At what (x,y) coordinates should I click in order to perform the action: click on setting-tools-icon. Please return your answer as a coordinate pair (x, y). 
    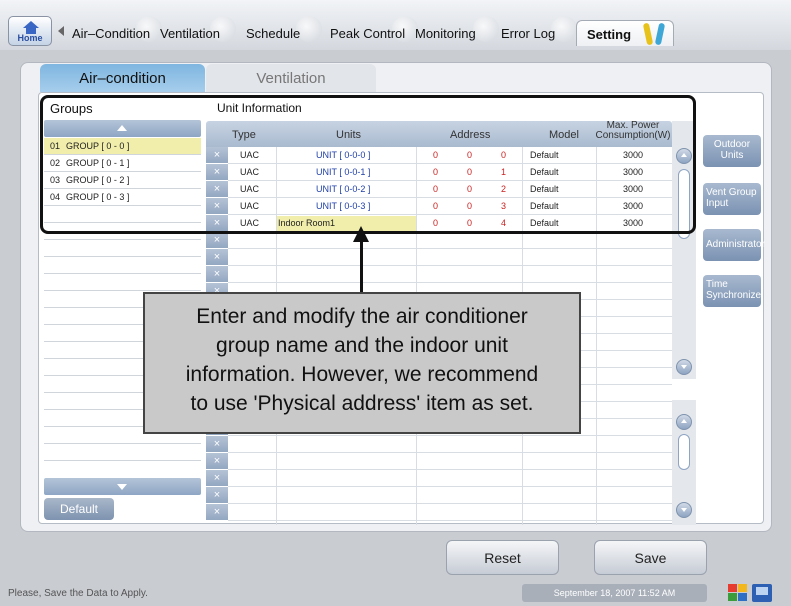
    Looking at the image, I should click on (656, 34).